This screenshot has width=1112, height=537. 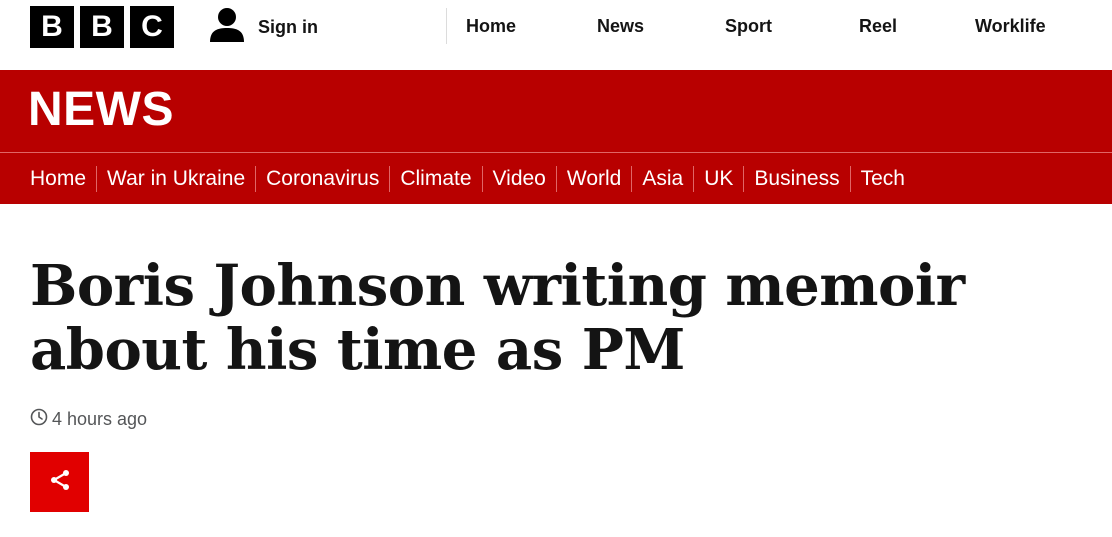 I want to click on logo-letter-c: C, so click(x=152, y=27).